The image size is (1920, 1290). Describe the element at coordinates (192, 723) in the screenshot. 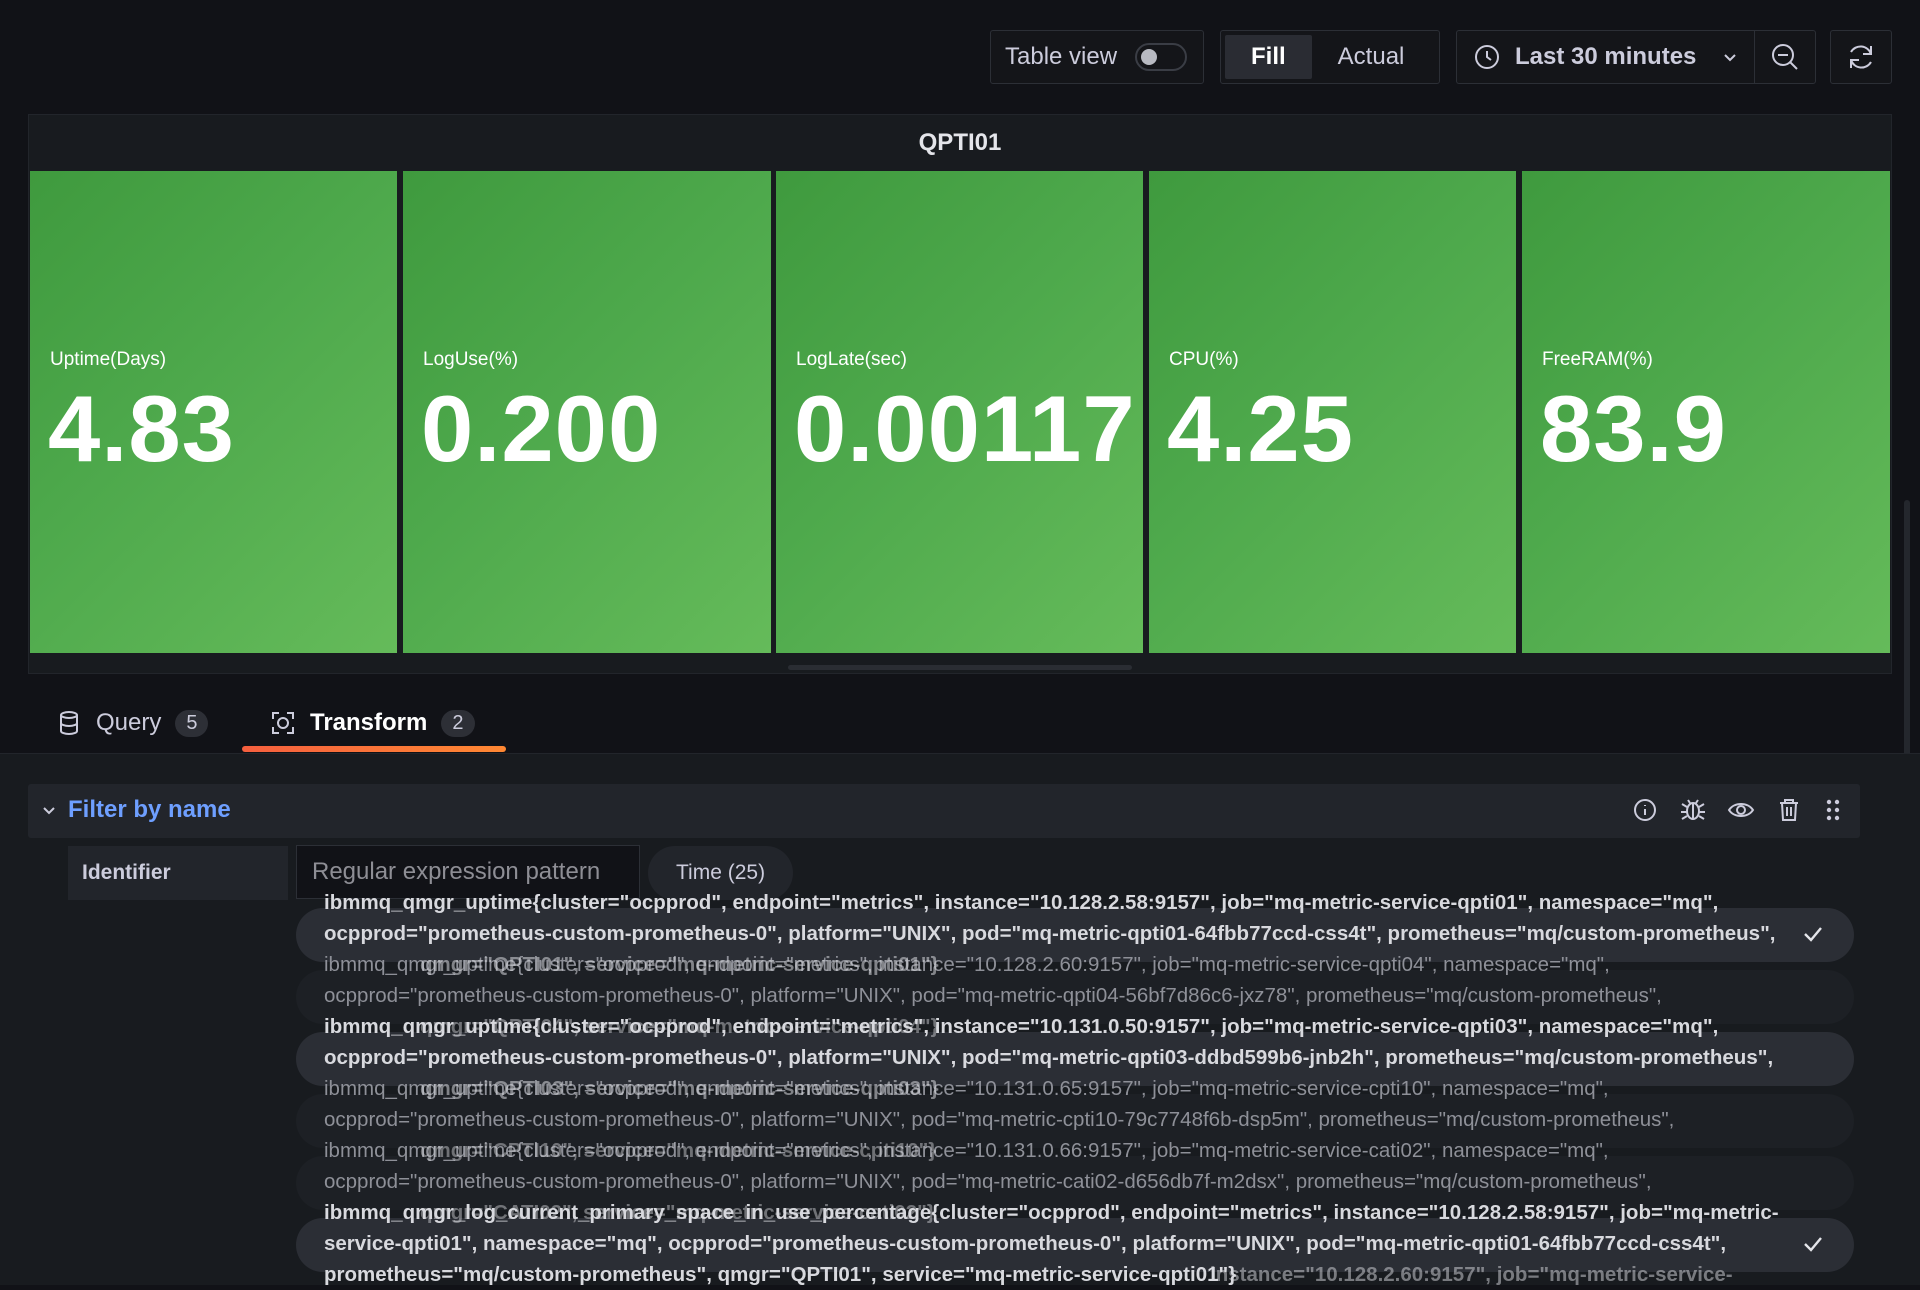

I see `tab-count-badge: 5` at that location.